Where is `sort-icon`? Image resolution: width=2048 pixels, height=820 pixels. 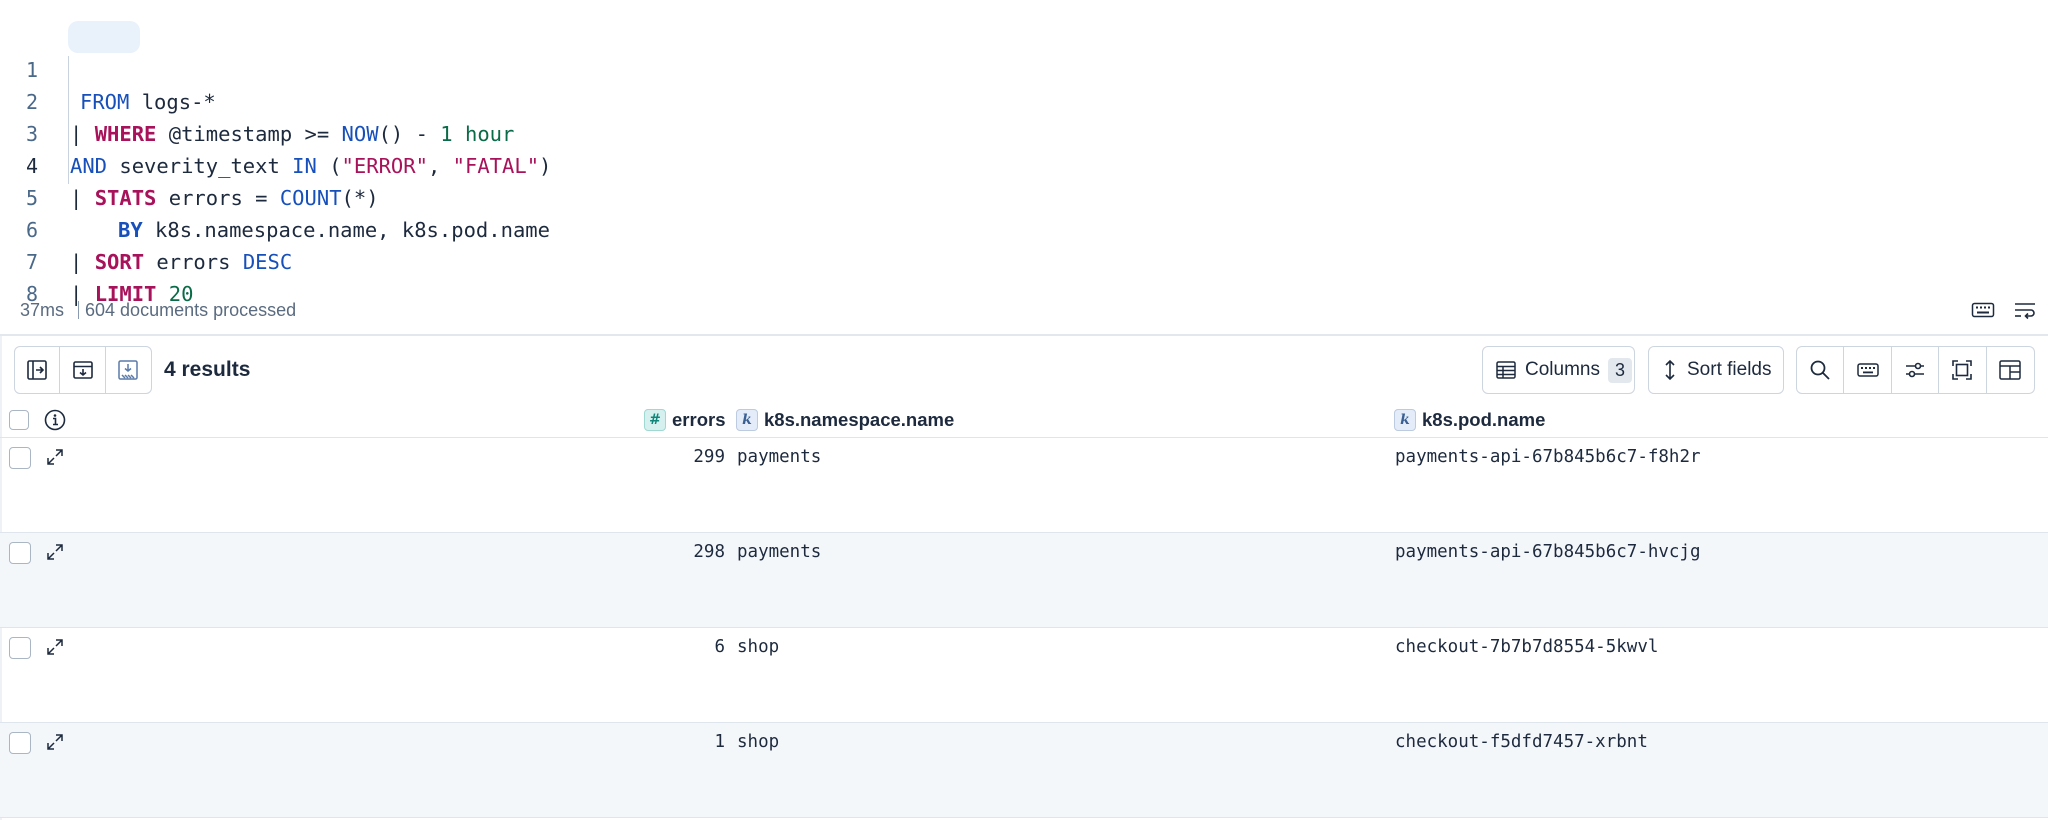
sort-icon is located at coordinates (1670, 370).